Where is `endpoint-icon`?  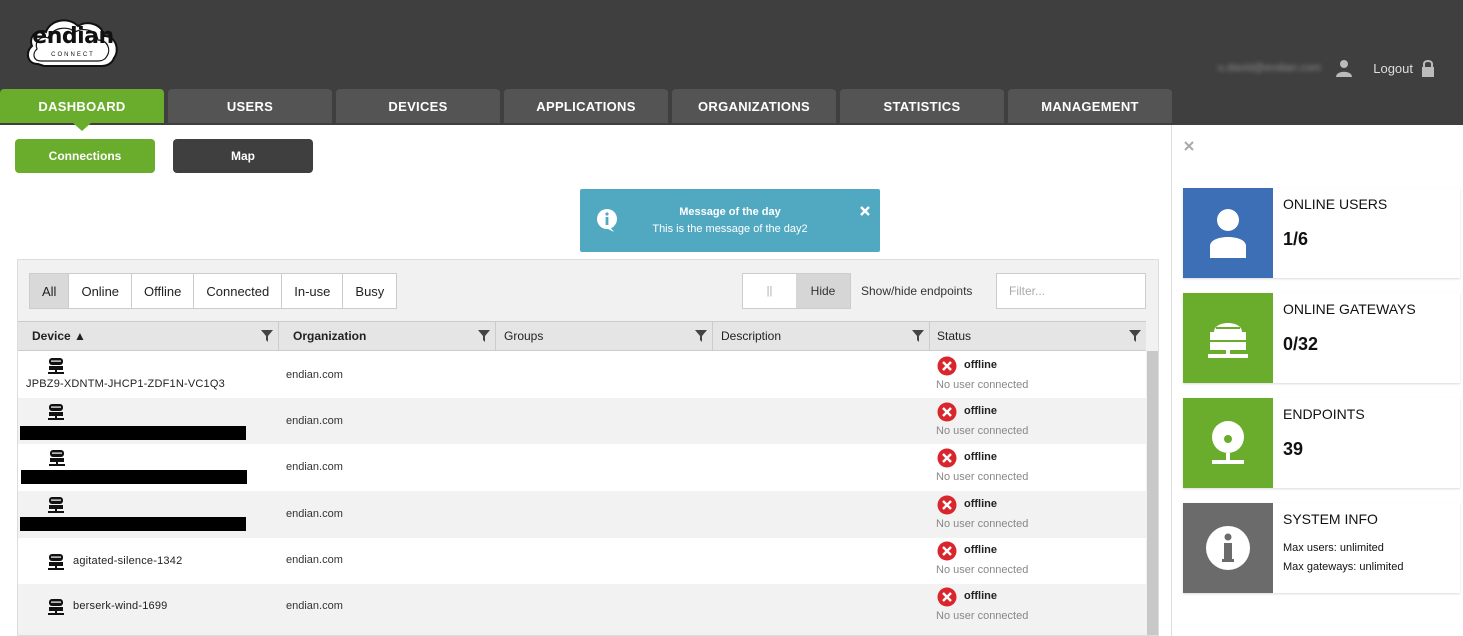 endpoint-icon is located at coordinates (1228, 442).